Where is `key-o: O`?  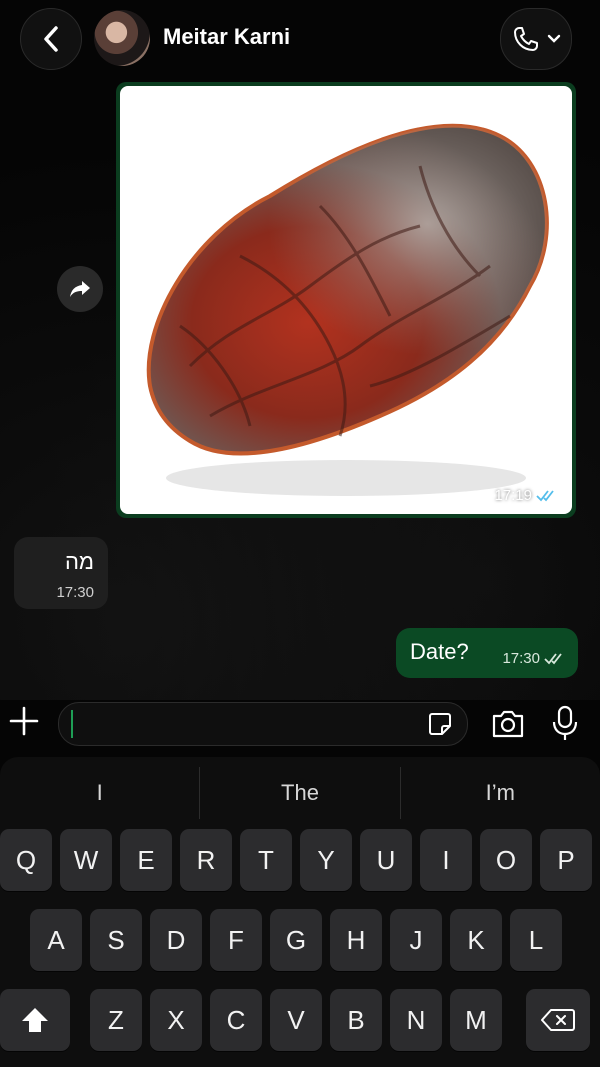
key-o: O is located at coordinates (506, 860).